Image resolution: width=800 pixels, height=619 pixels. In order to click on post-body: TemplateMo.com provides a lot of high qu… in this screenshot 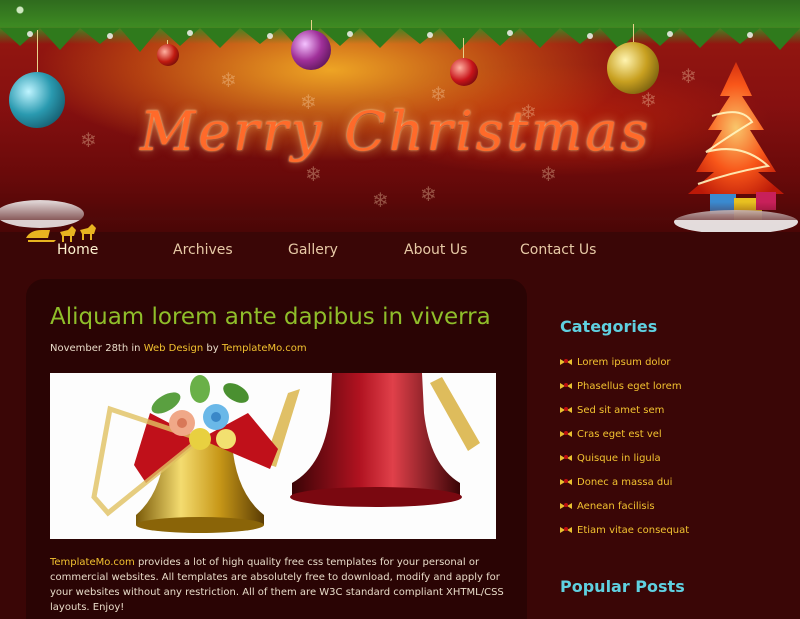, I will do `click(280, 585)`.